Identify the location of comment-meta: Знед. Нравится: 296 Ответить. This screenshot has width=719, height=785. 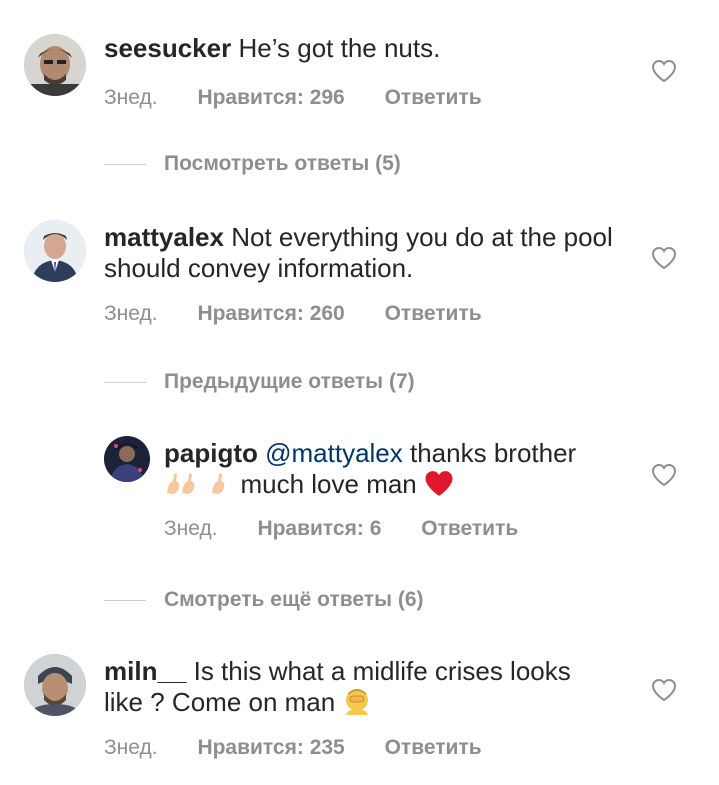
(293, 98).